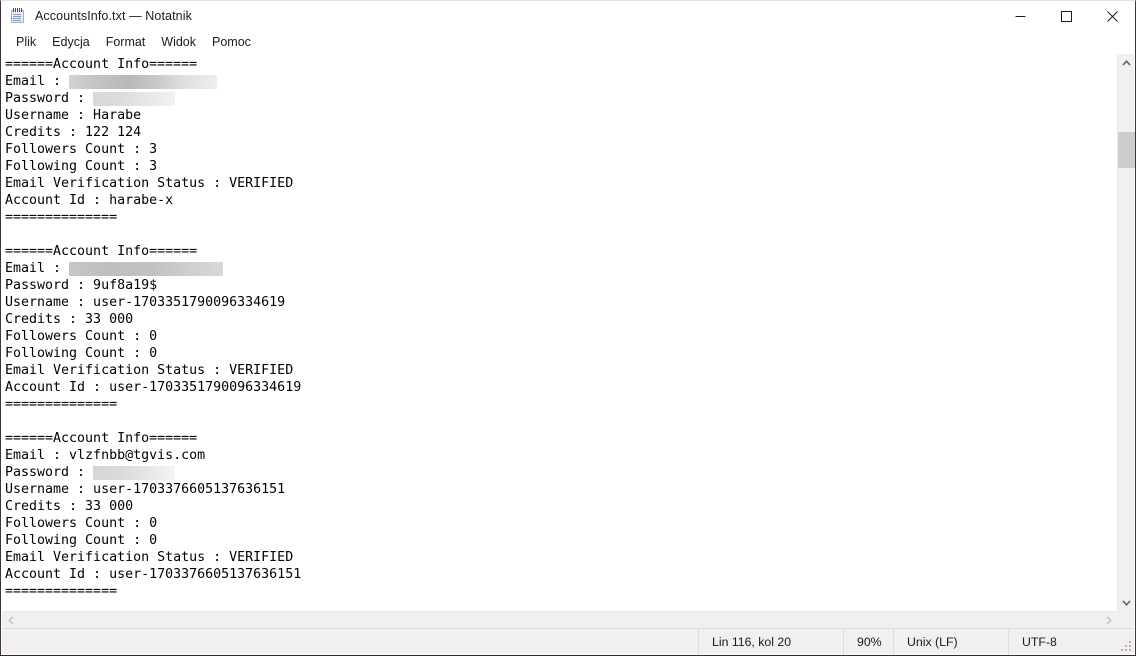 The width and height of the screenshot is (1136, 656). I want to click on chevron-right-icon, so click(1108, 620).